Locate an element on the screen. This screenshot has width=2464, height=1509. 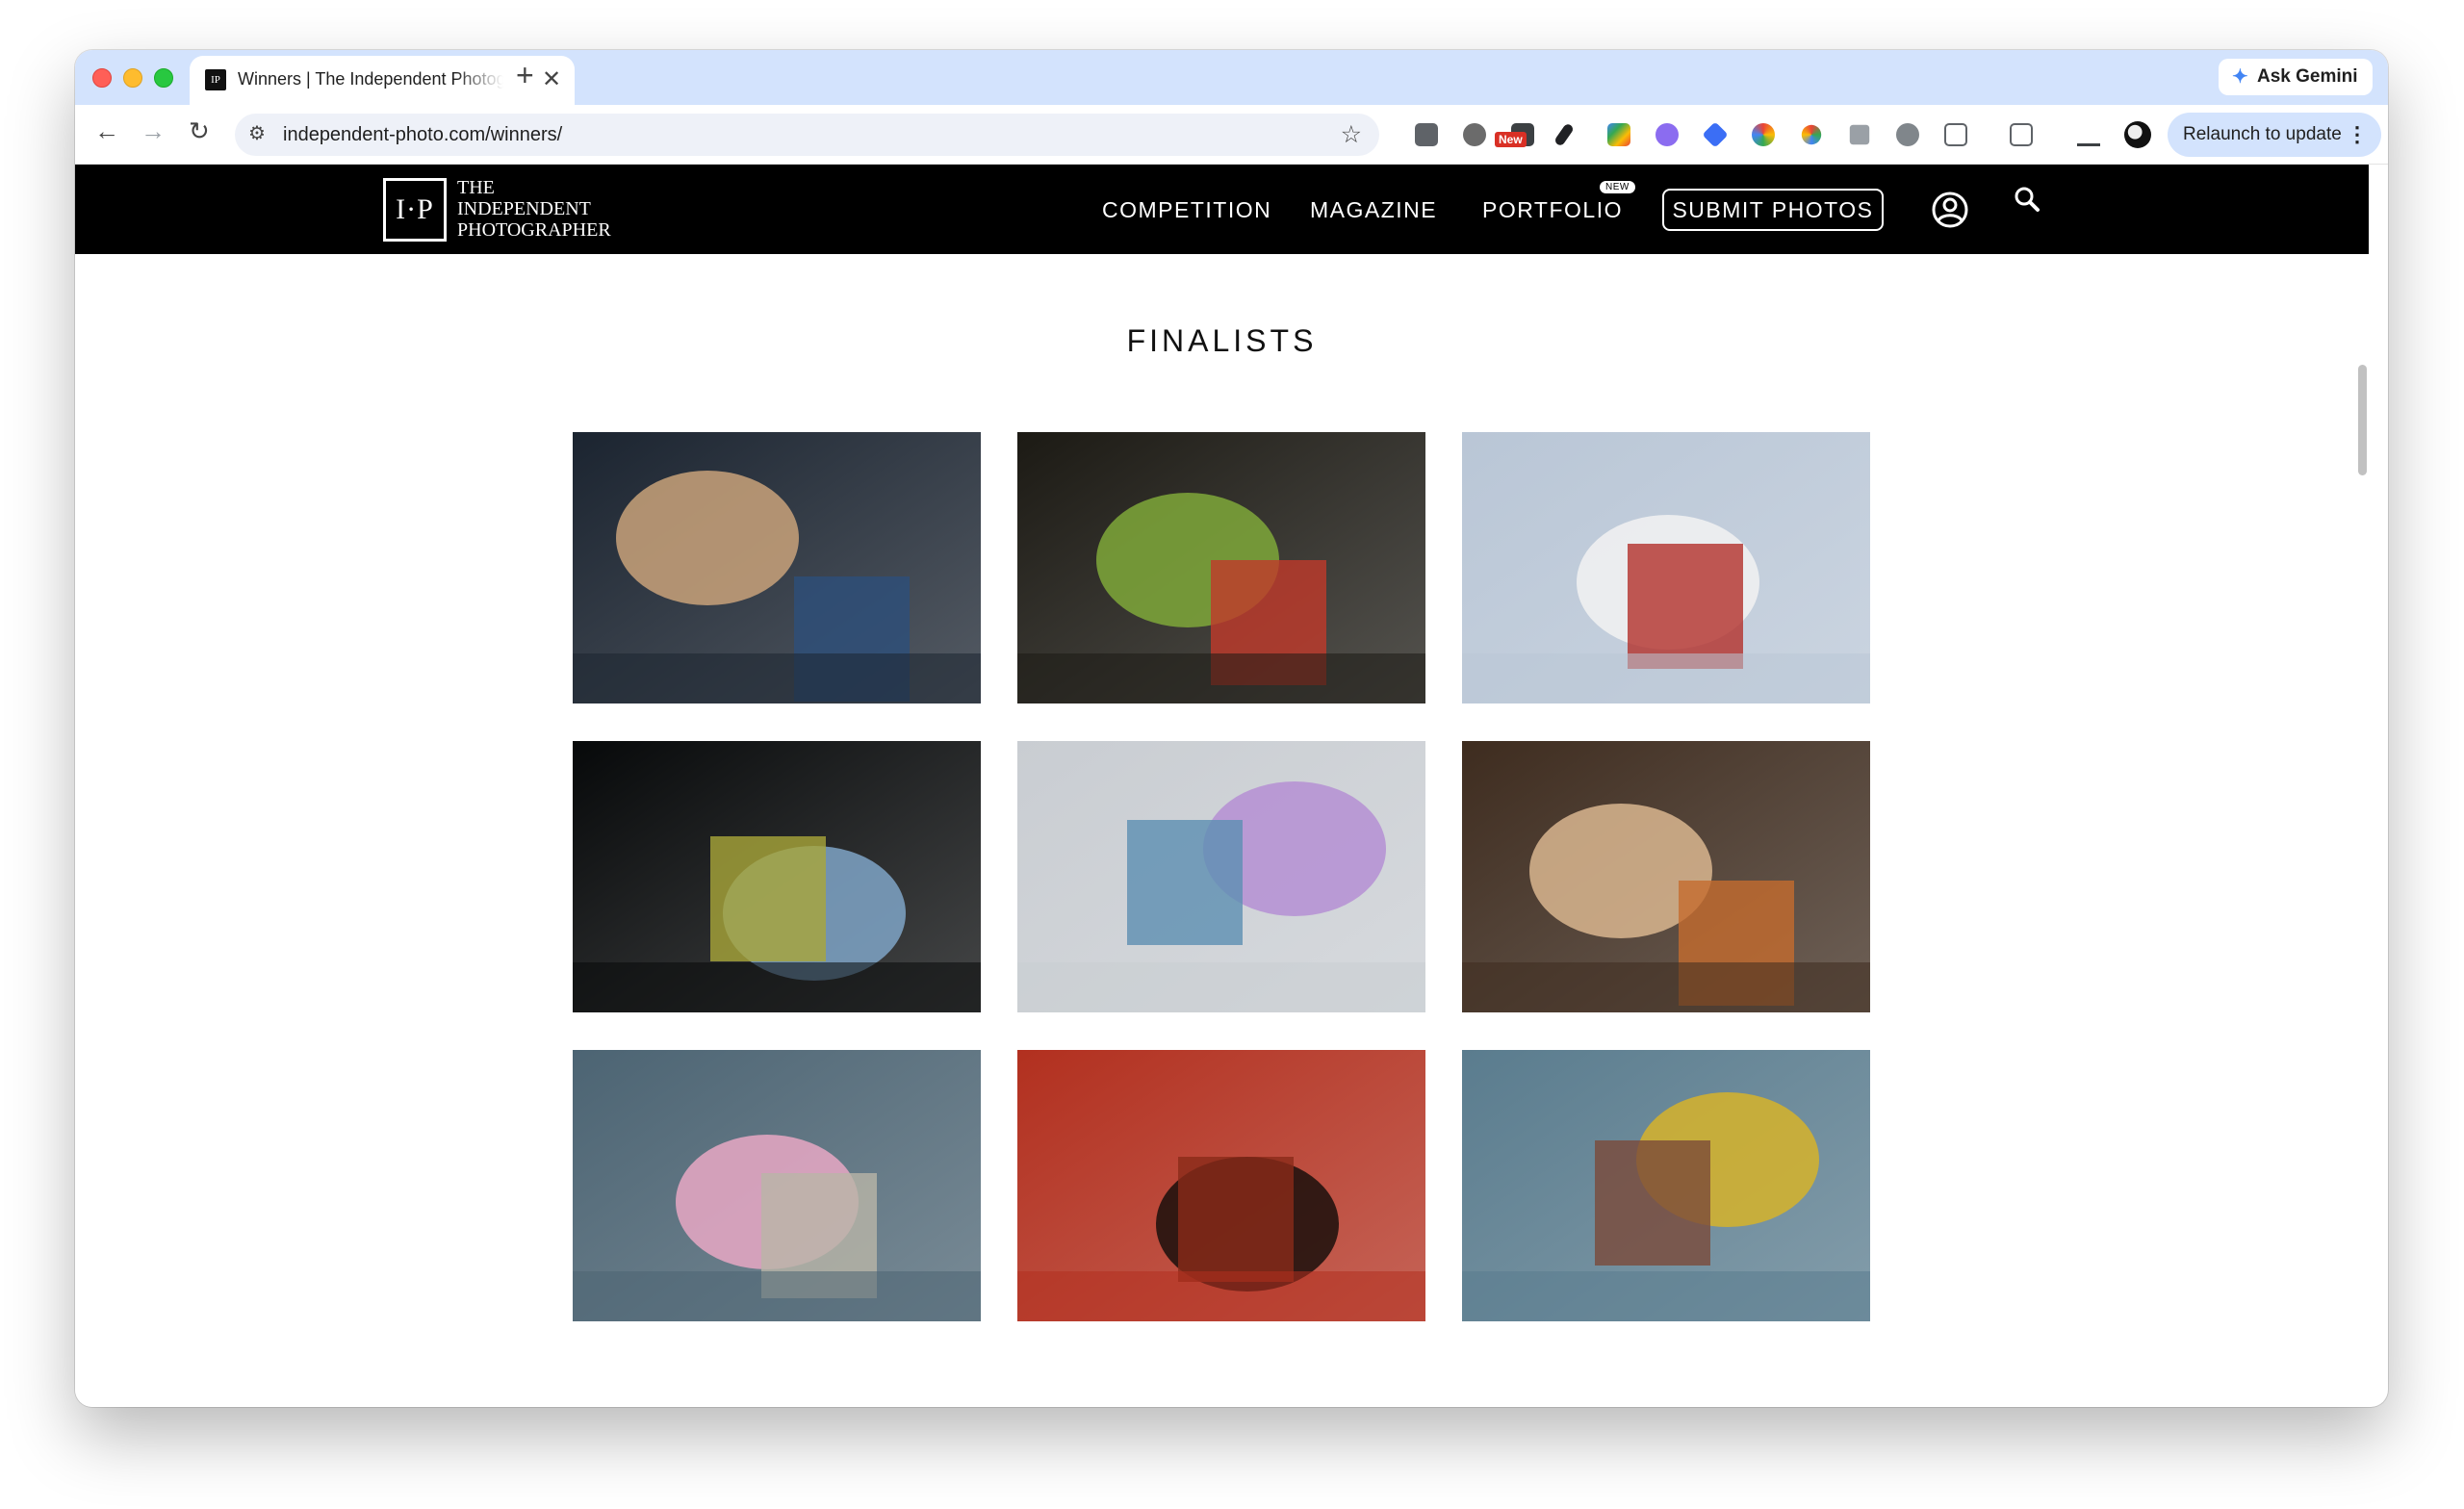
finalist-photo-children-playing-balloon is located at coordinates (1221, 876).